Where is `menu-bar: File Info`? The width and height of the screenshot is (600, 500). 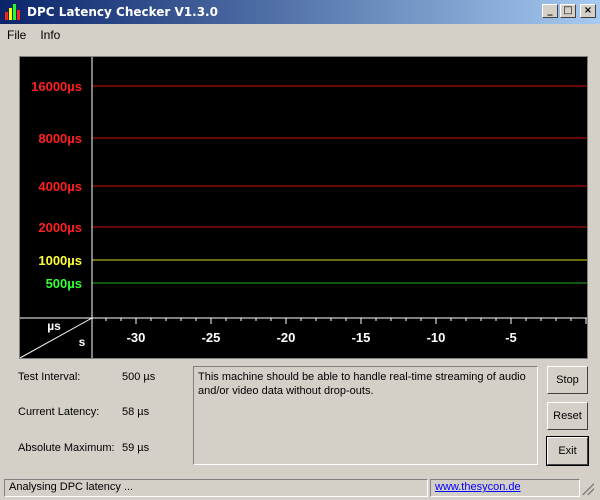 menu-bar: File Info is located at coordinates (300, 35).